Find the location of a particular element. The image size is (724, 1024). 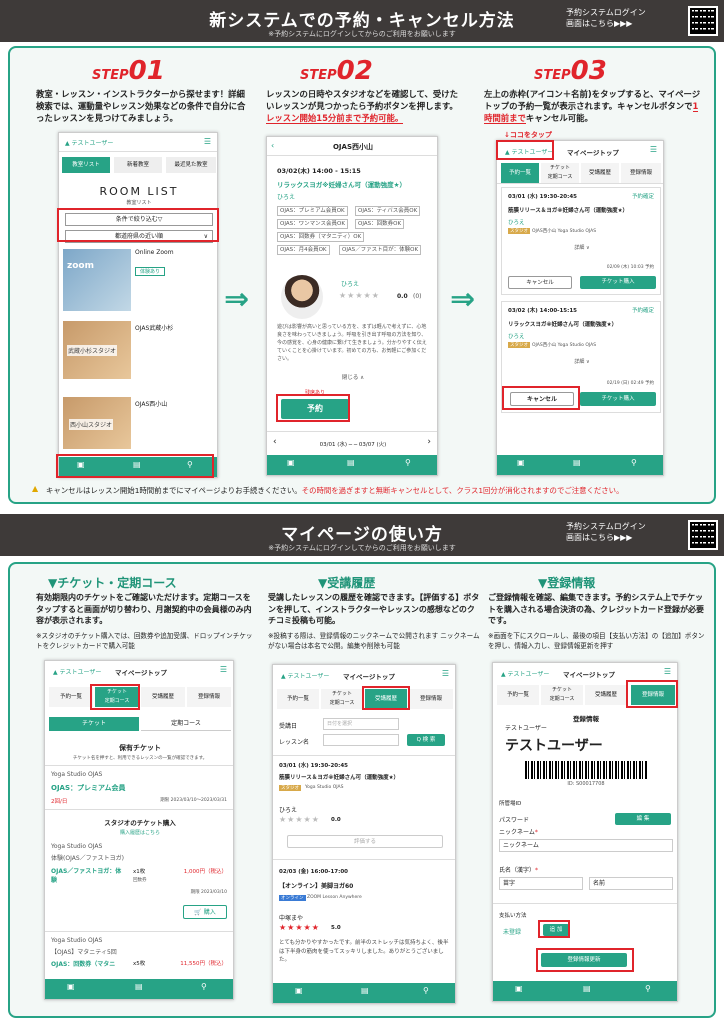

history-studio: Yoga Studio OJAS is located at coordinates (324, 787).